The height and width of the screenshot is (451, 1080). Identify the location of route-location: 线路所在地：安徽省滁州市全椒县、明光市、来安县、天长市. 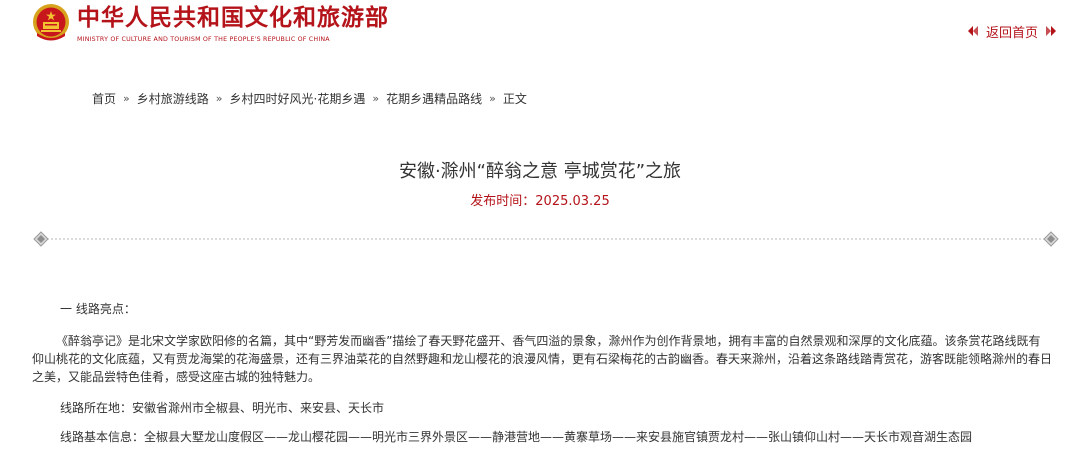
(222, 408).